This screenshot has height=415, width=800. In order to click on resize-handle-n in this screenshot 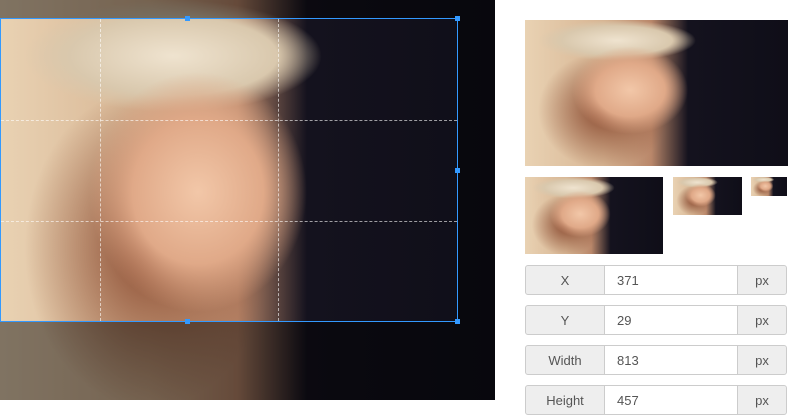, I will do `click(187, 18)`.